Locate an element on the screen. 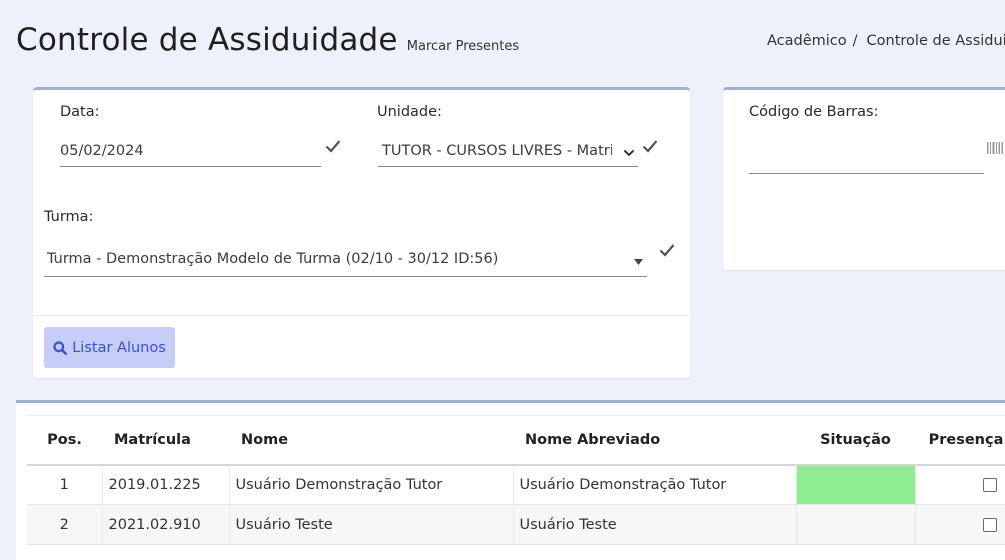 This screenshot has width=1005, height=560. listar-alunos-label: Listar Alunos is located at coordinates (119, 347).